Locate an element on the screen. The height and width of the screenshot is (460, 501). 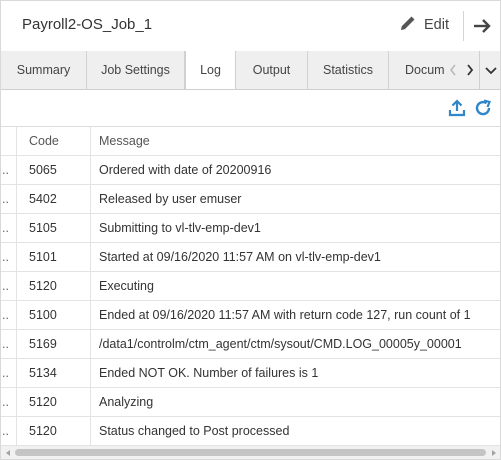
horizontal-scrollbar is located at coordinates (250, 452).